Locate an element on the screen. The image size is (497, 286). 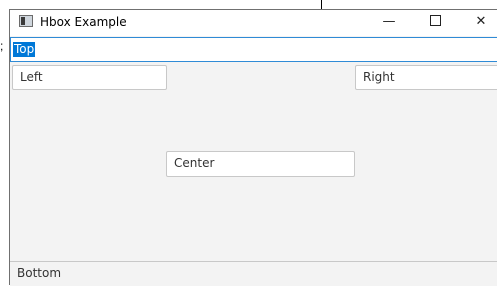
top-text-field: Top is located at coordinates (253, 49).